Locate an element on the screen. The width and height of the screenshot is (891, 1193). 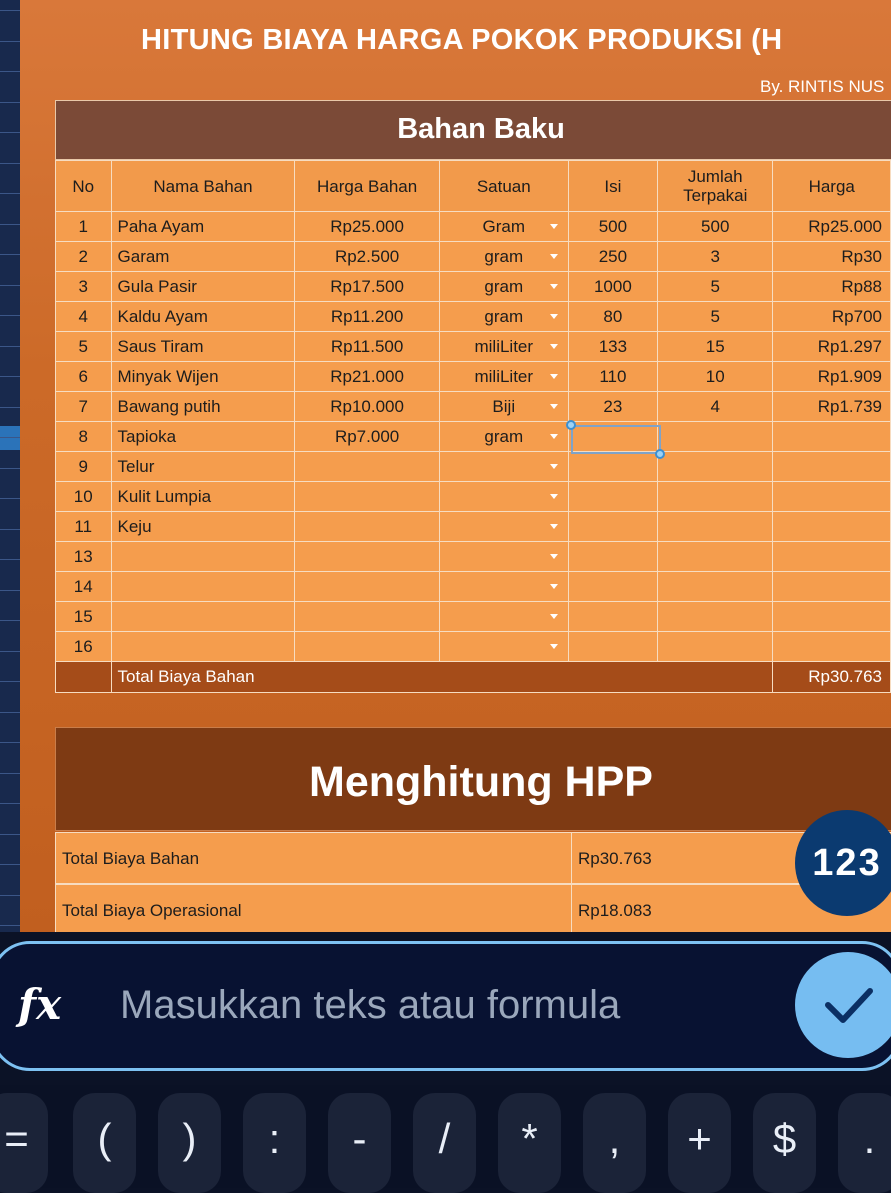
hpp-header: Menghitung HPP is located at coordinates (473, 779).